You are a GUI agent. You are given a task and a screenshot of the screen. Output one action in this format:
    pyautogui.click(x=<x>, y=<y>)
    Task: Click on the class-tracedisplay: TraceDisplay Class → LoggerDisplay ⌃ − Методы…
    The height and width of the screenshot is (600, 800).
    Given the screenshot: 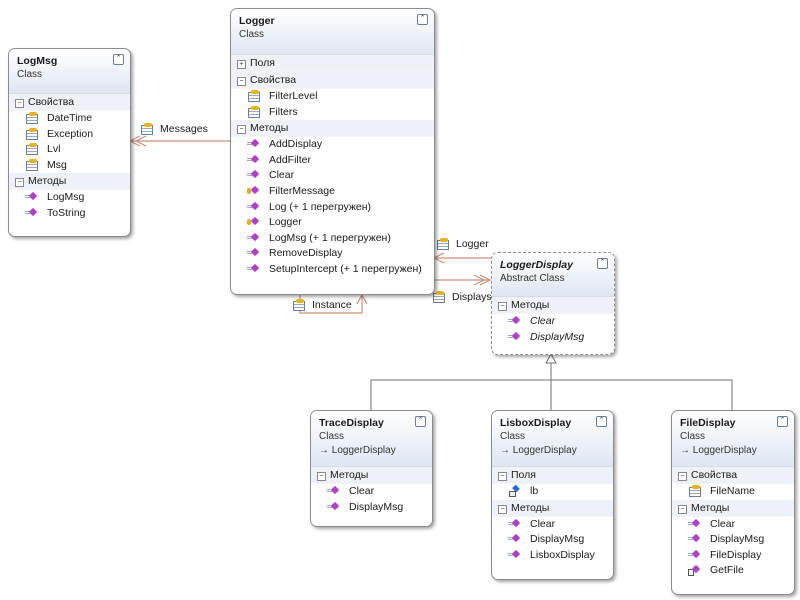 What is the action you would take?
    pyautogui.click(x=371, y=468)
    